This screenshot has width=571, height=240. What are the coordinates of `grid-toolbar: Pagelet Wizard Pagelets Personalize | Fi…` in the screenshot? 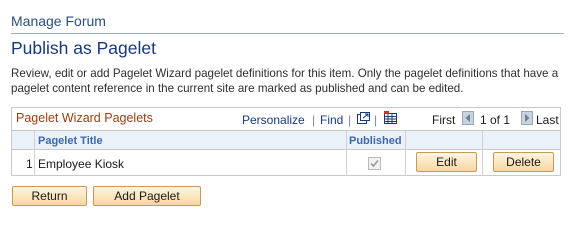 It's located at (286, 119).